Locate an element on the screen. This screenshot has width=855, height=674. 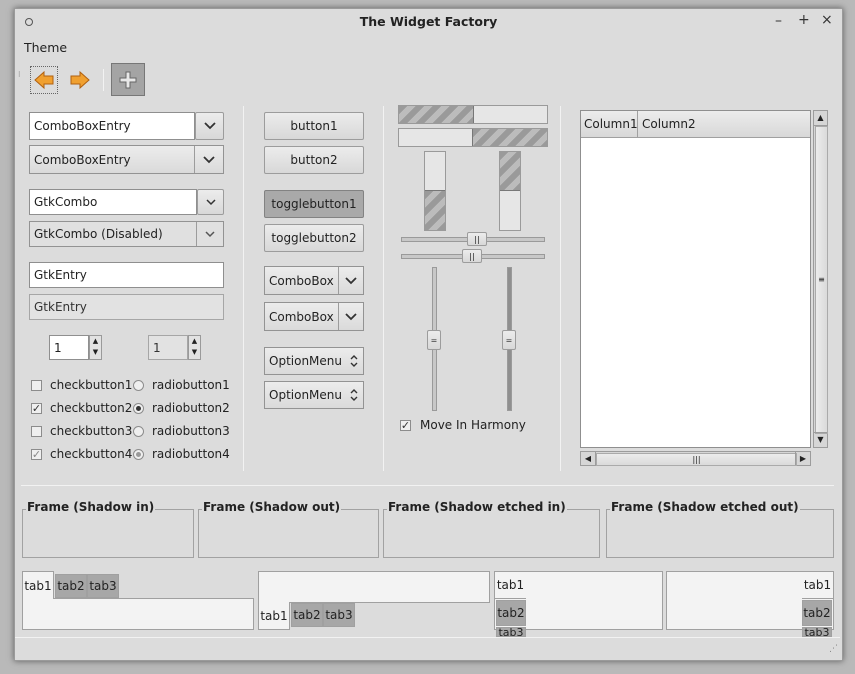
frame-shadow-out-label: Frame (Shadow out) is located at coordinates (272, 507).